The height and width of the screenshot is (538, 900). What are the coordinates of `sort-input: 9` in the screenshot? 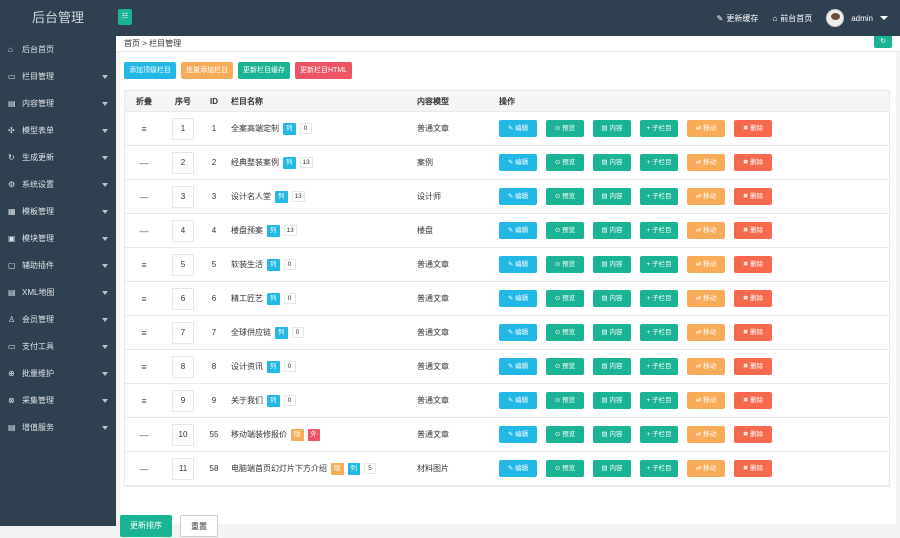 It's located at (183, 400).